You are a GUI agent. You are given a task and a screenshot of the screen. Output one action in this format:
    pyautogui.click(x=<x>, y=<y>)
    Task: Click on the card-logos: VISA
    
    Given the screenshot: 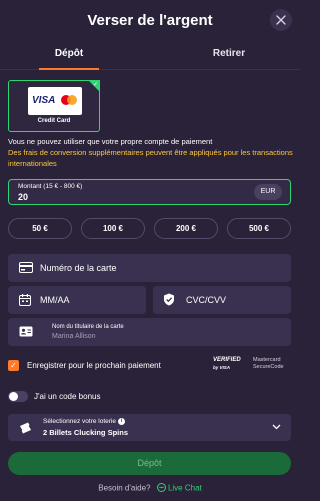 What is the action you would take?
    pyautogui.click(x=55, y=101)
    